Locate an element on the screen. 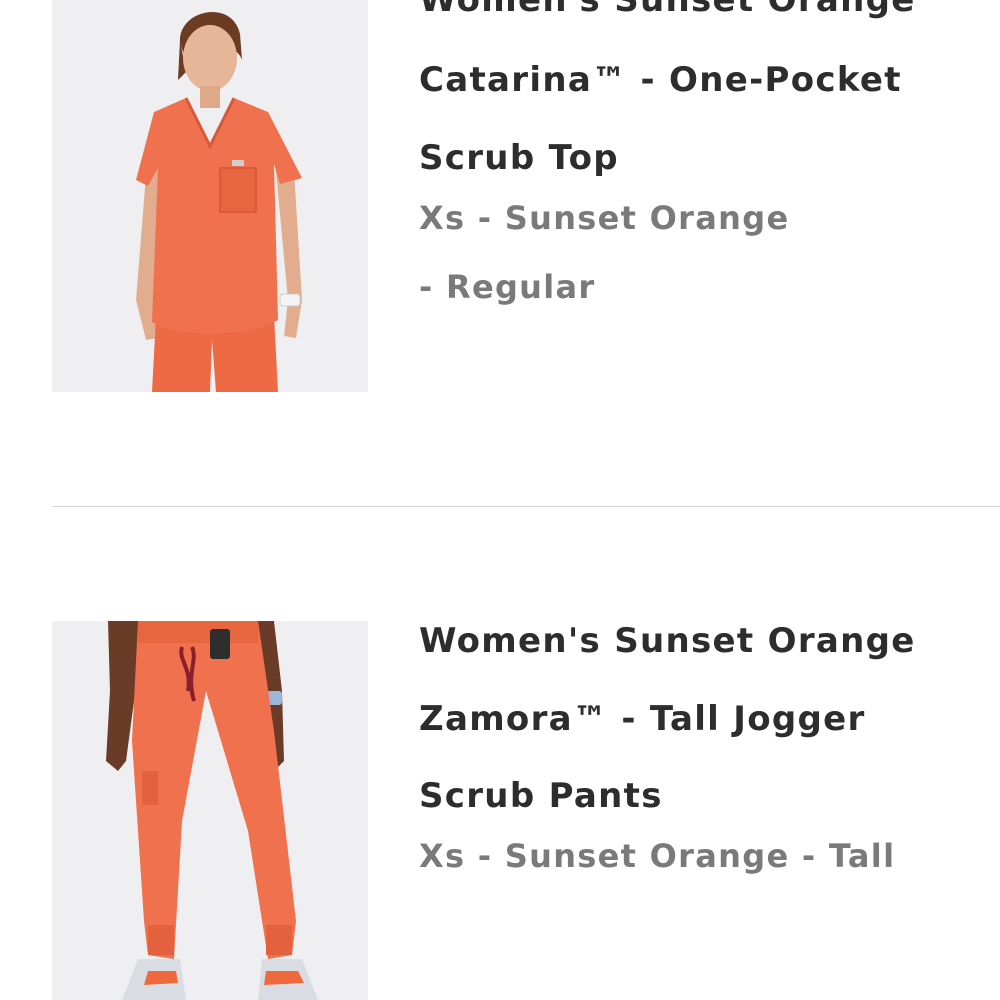  product-variant: Xs - Sunset Orange is located at coordinates (604, 218).